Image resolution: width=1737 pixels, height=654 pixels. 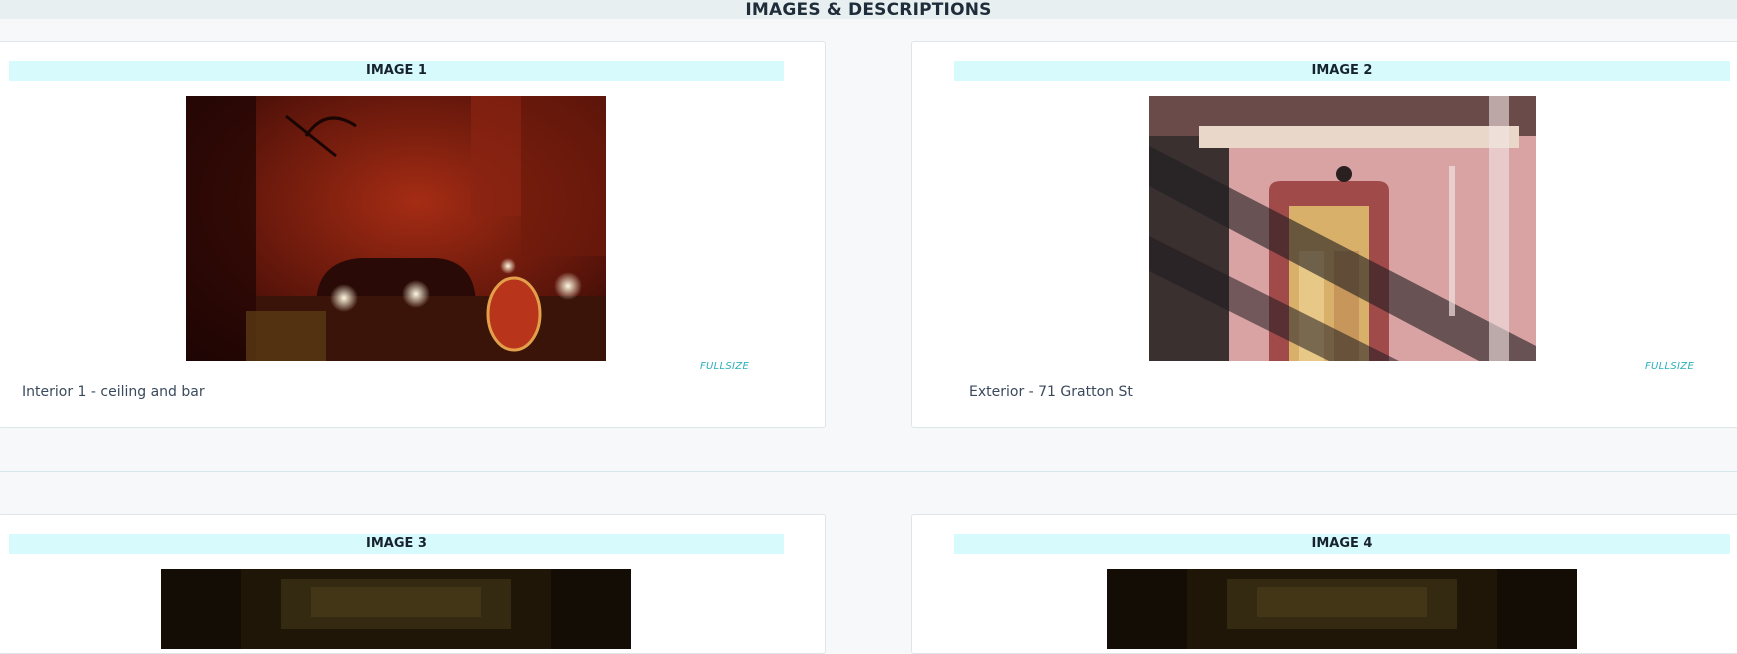 I want to click on page-header-bar: IMAGES & DESCRIPTIONS, so click(x=868, y=9).